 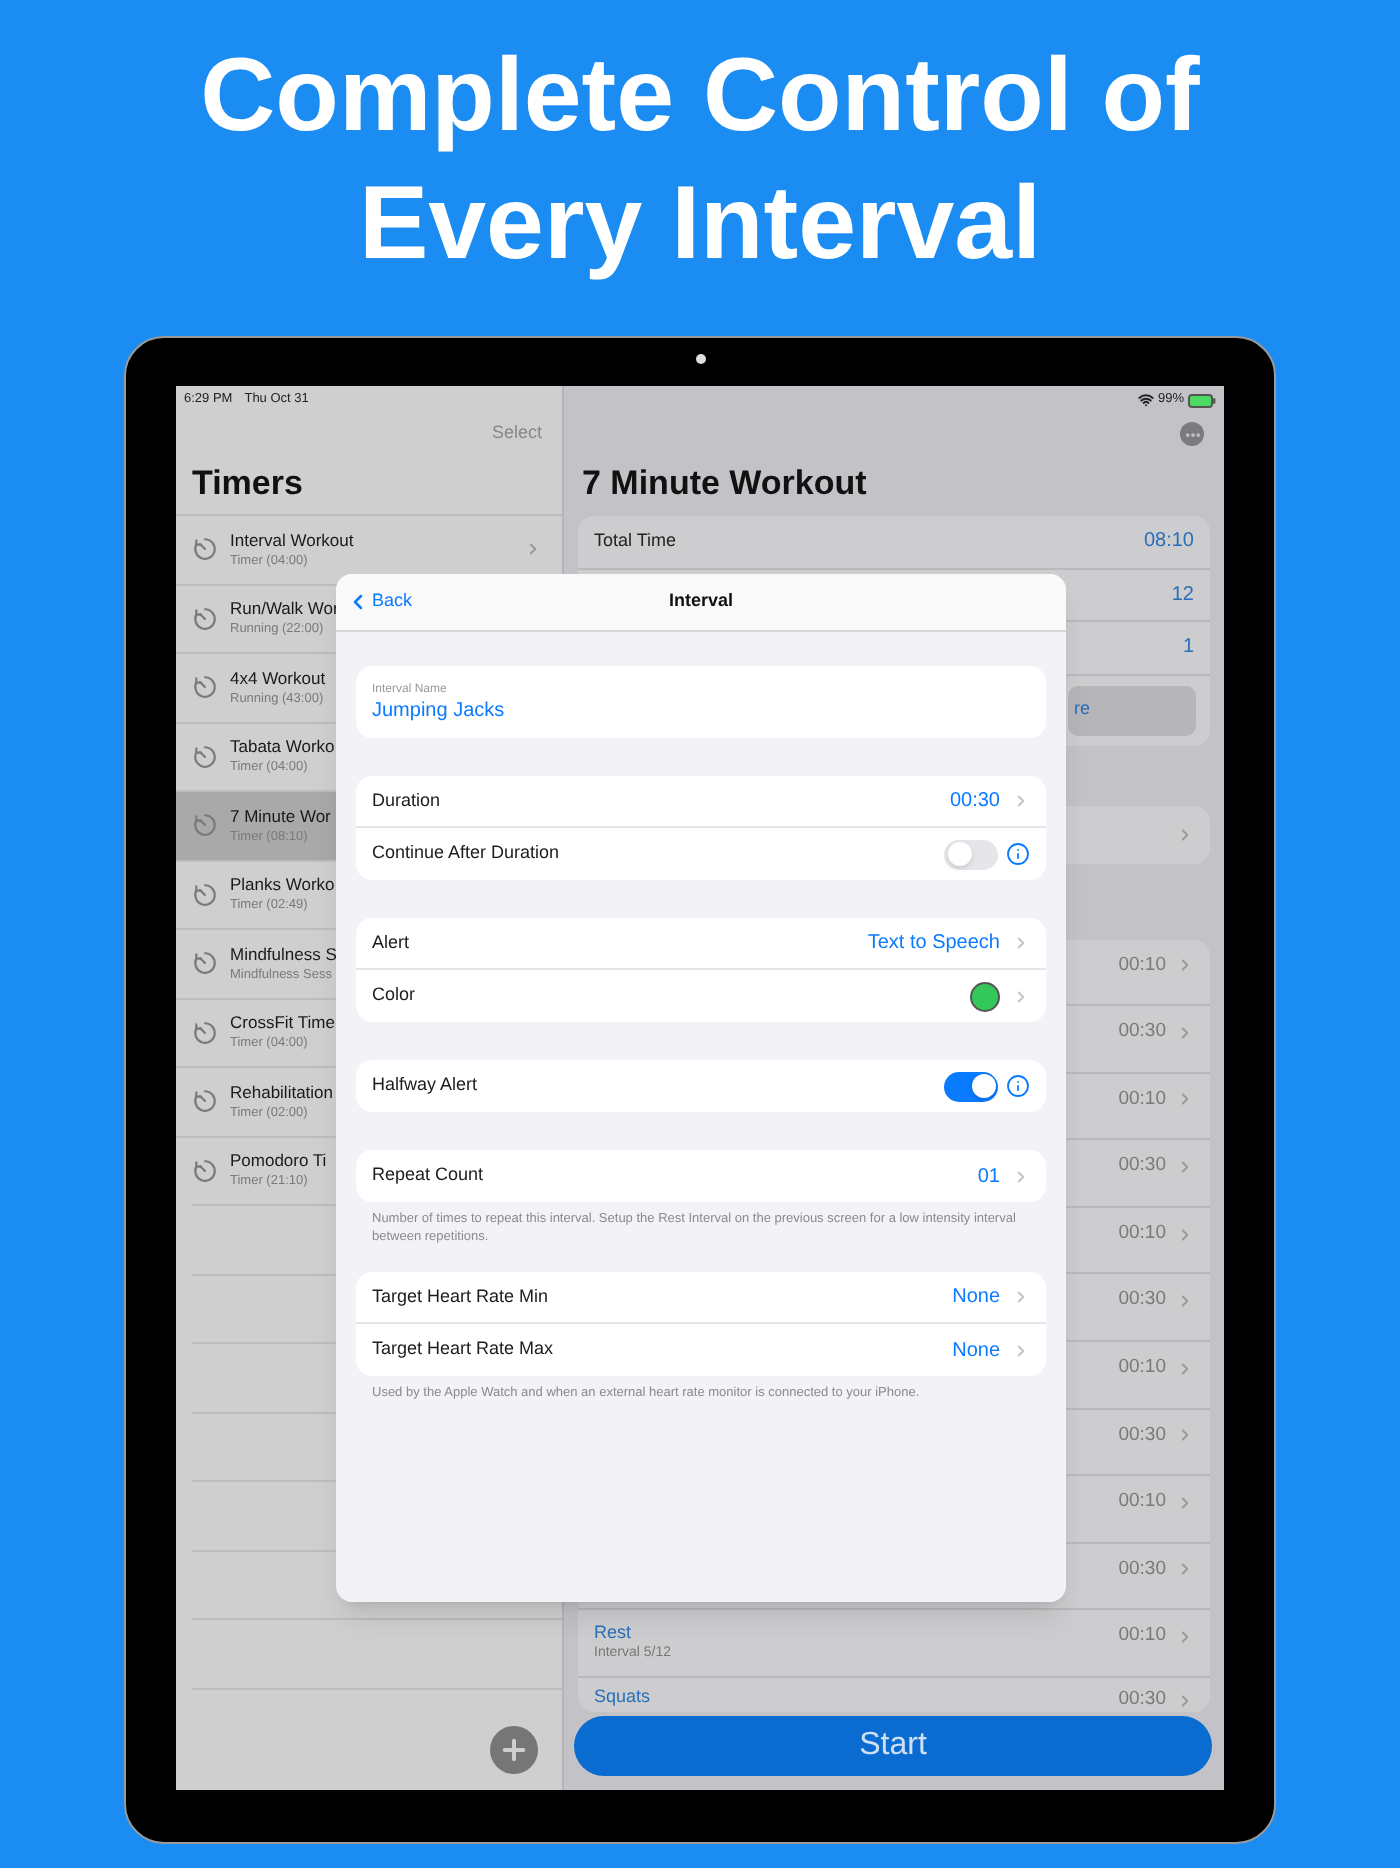 I want to click on timer-name: 7 Minute Wor, so click(x=280, y=816).